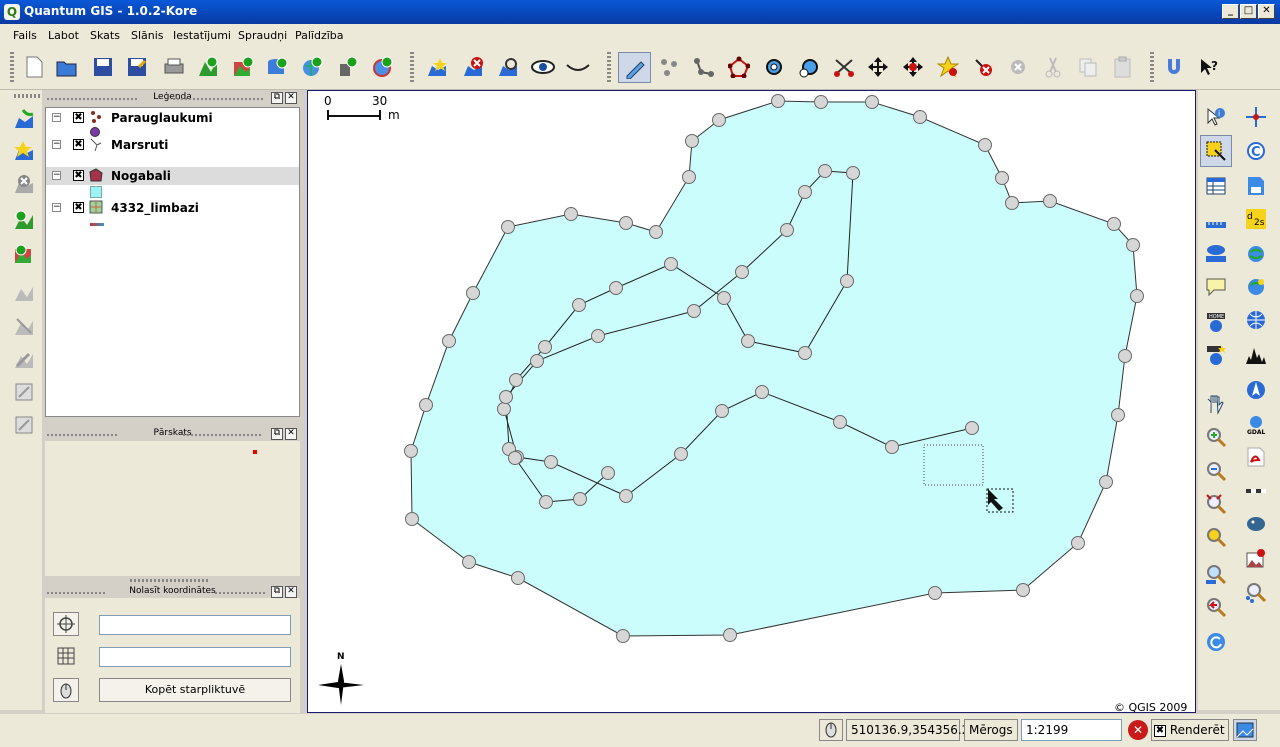  I want to click on image-export-icon, so click(1256, 559).